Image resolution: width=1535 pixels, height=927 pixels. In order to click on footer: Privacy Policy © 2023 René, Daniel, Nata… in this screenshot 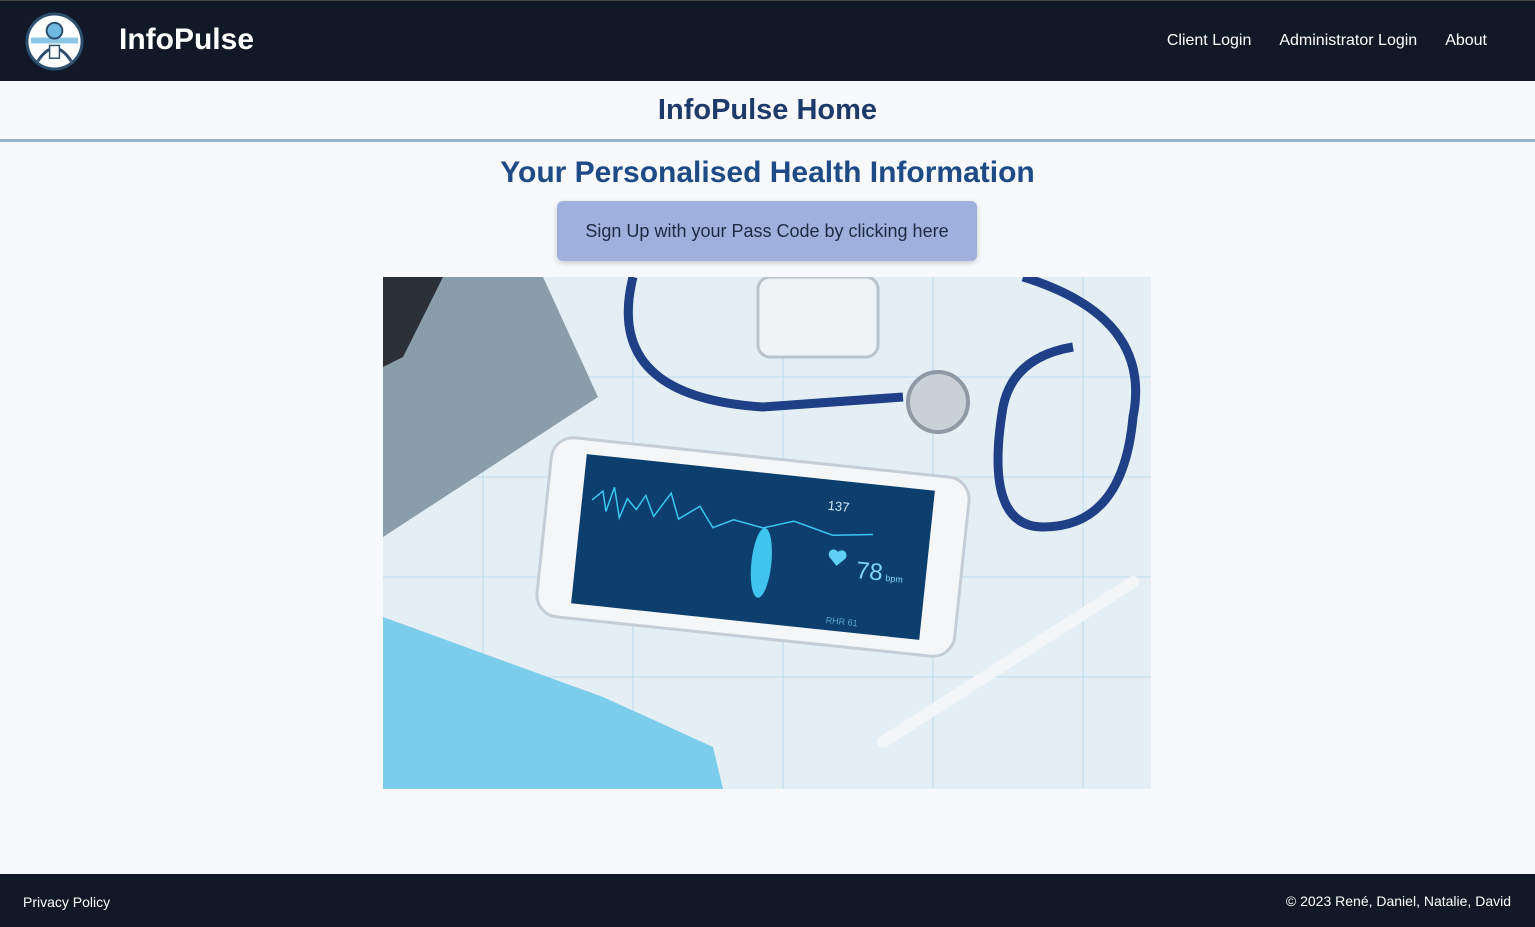, I will do `click(767, 900)`.